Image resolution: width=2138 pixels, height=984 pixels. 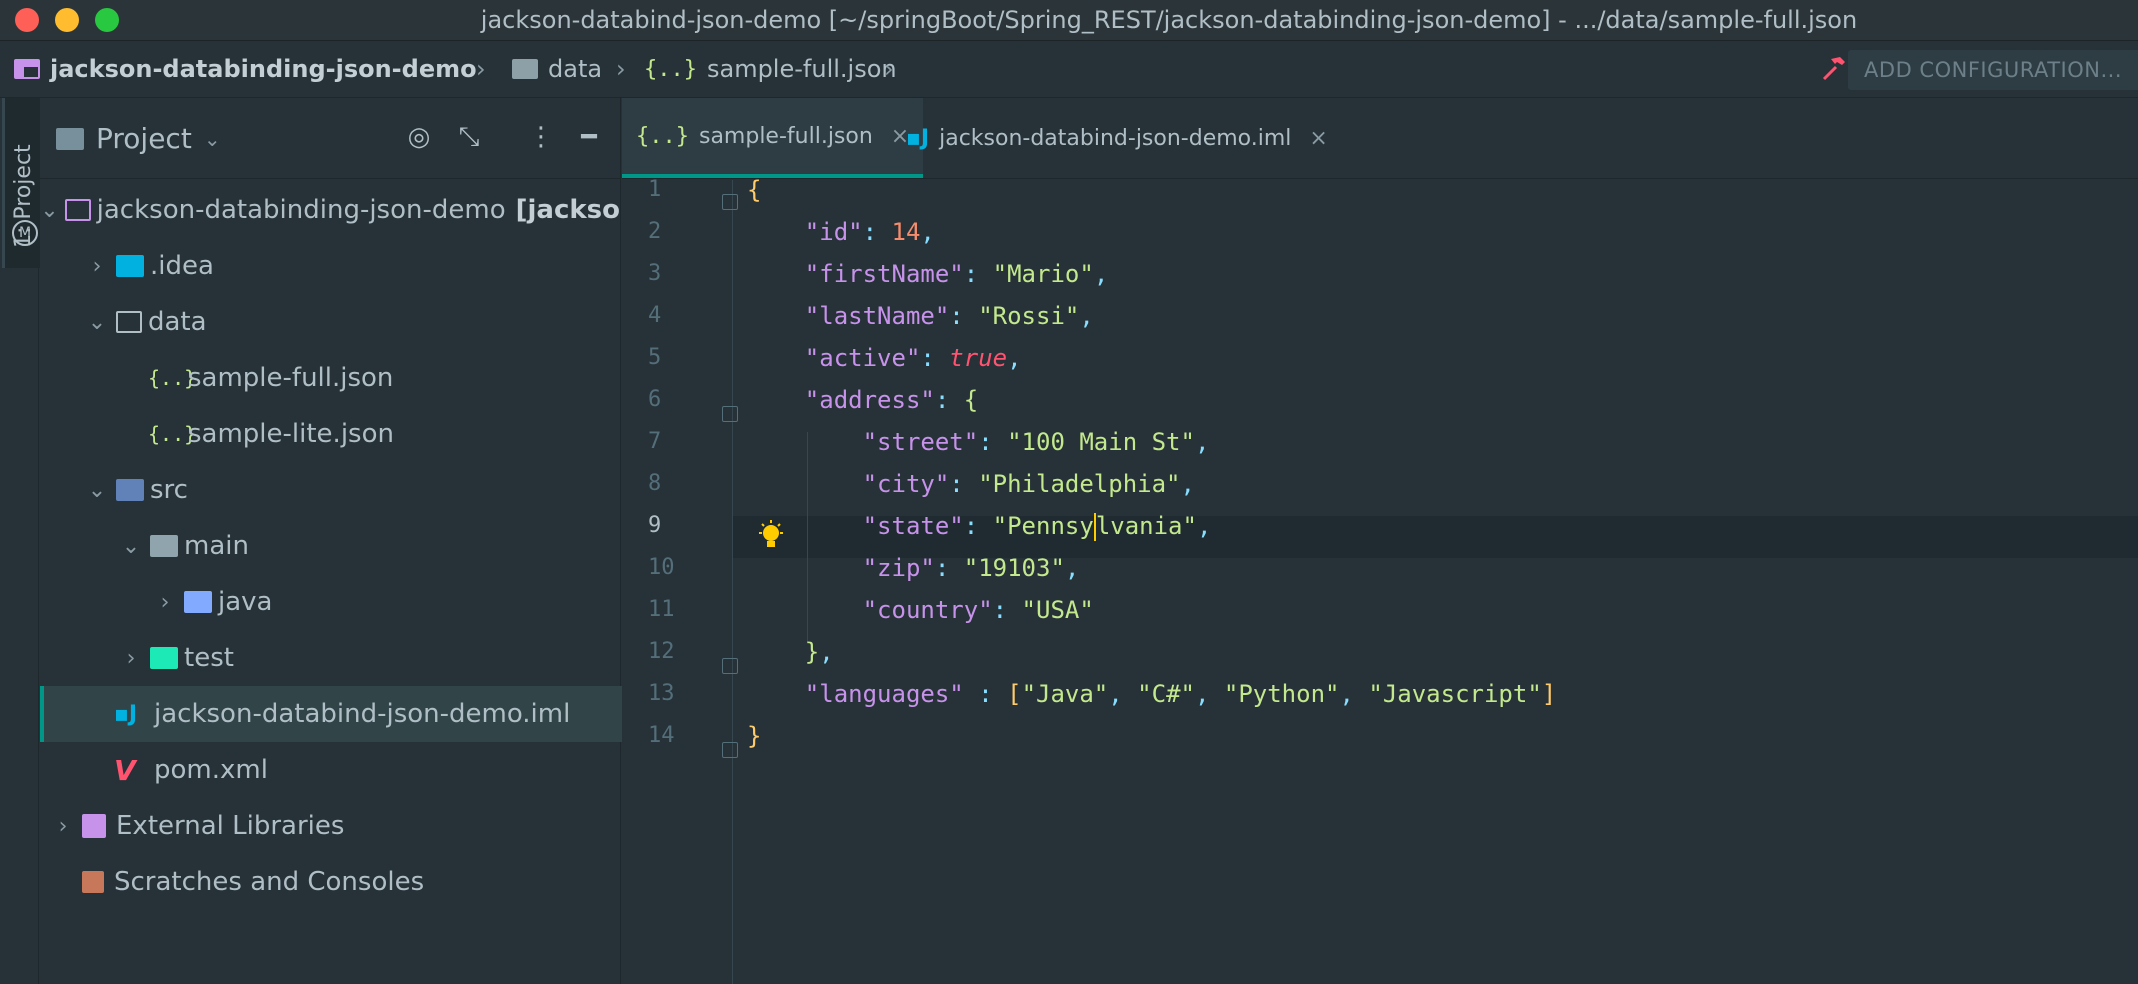 I want to click on code-token: "id", so click(x=833, y=232).